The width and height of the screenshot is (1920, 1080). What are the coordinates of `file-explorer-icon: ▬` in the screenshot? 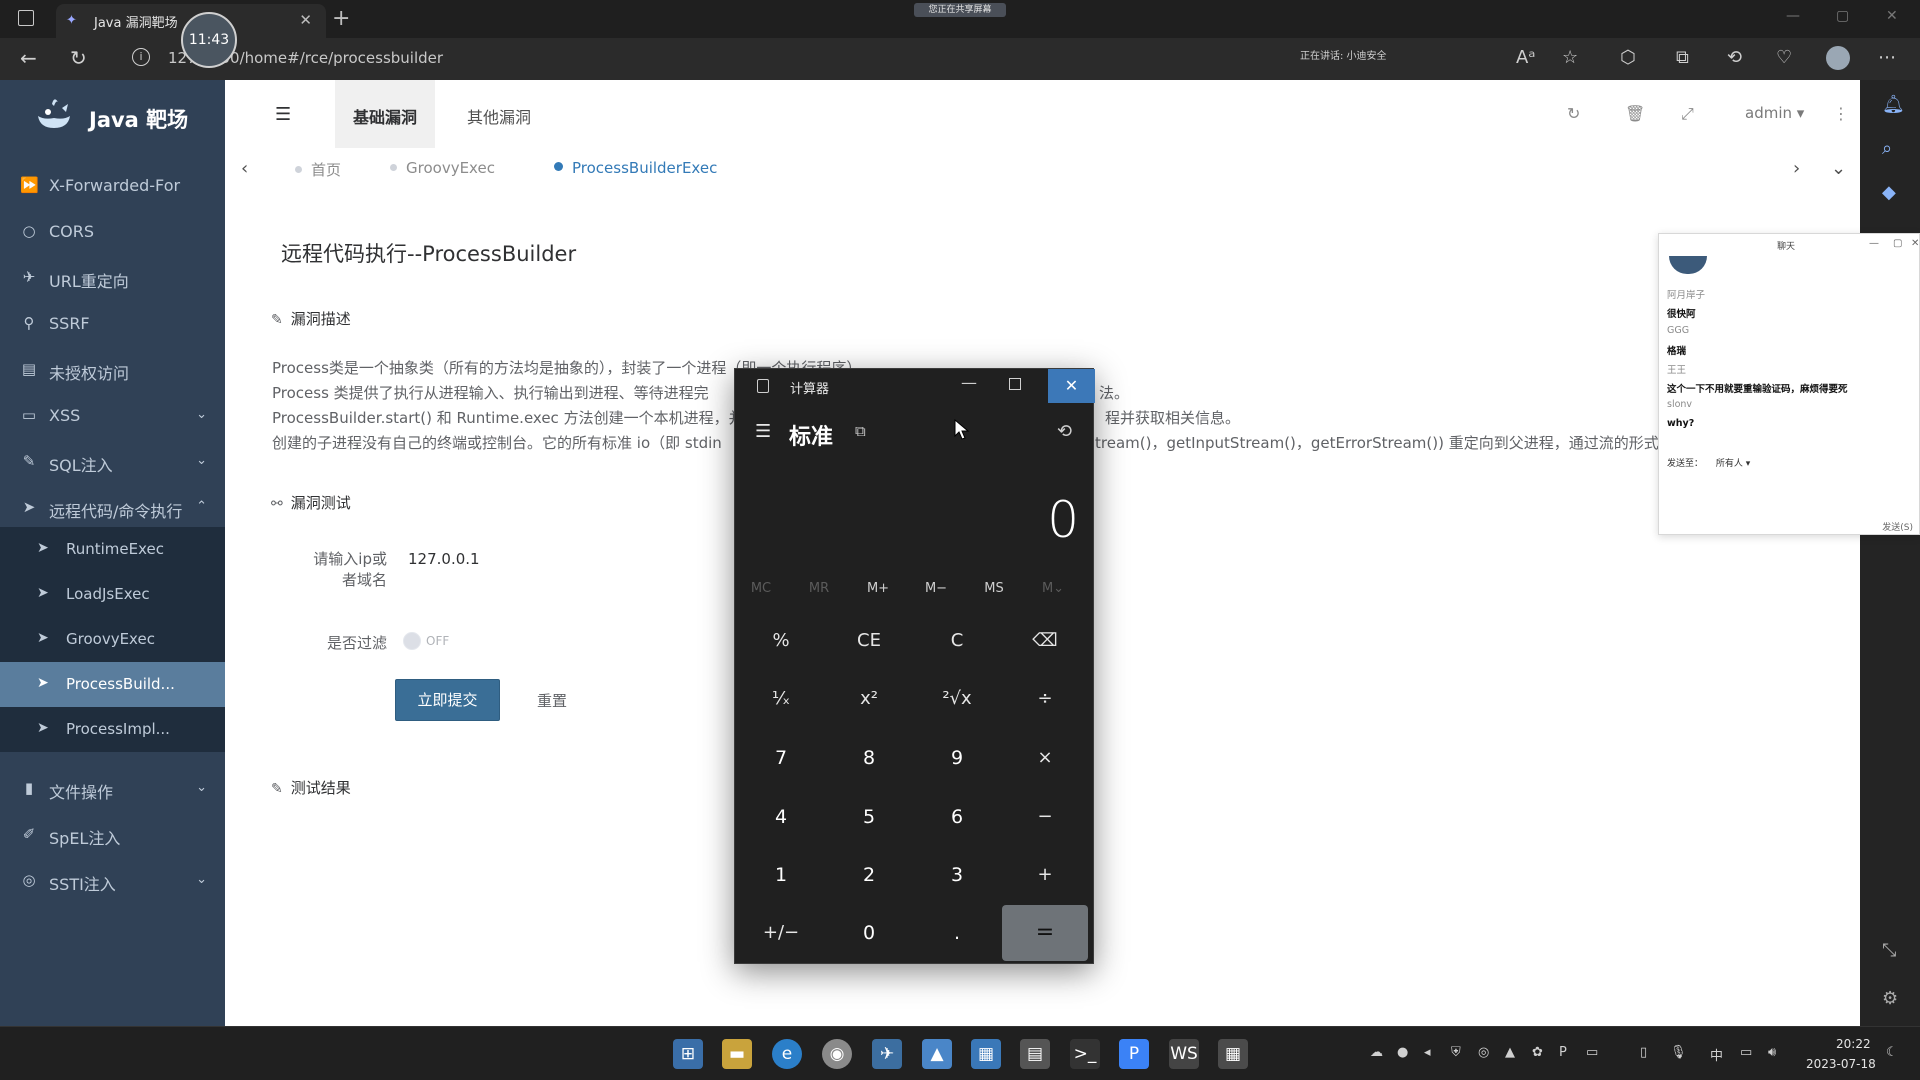 It's located at (737, 1054).